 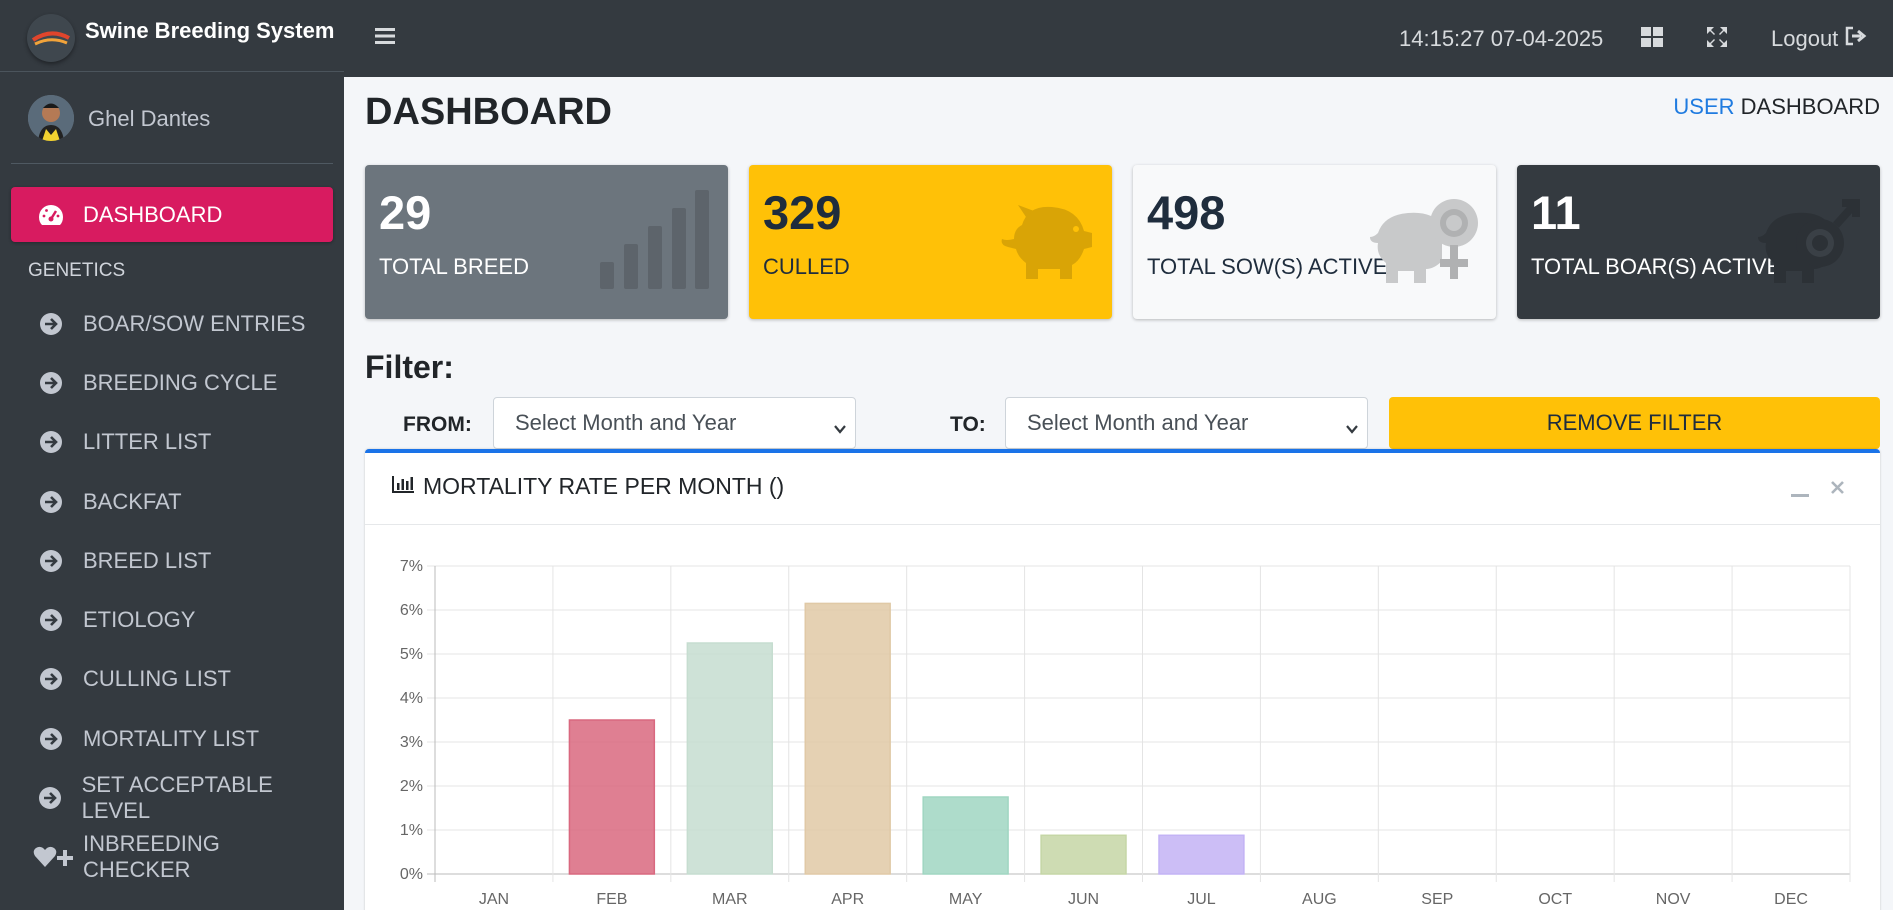 What do you see at coordinates (1083, 854) in the screenshot?
I see `bar-jun` at bounding box center [1083, 854].